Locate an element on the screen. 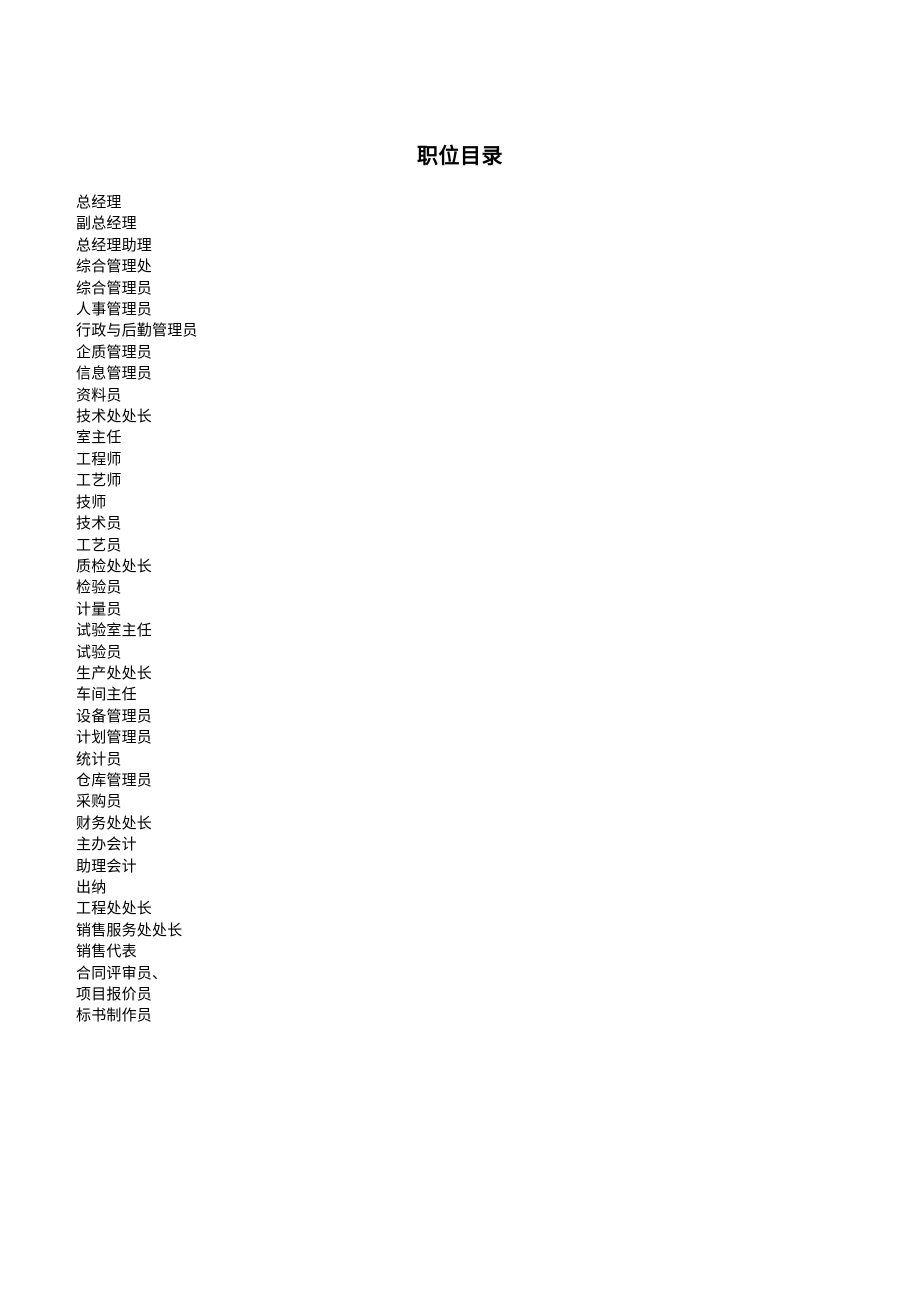 The width and height of the screenshot is (920, 1302). list-item: 计量员 is located at coordinates (99, 608).